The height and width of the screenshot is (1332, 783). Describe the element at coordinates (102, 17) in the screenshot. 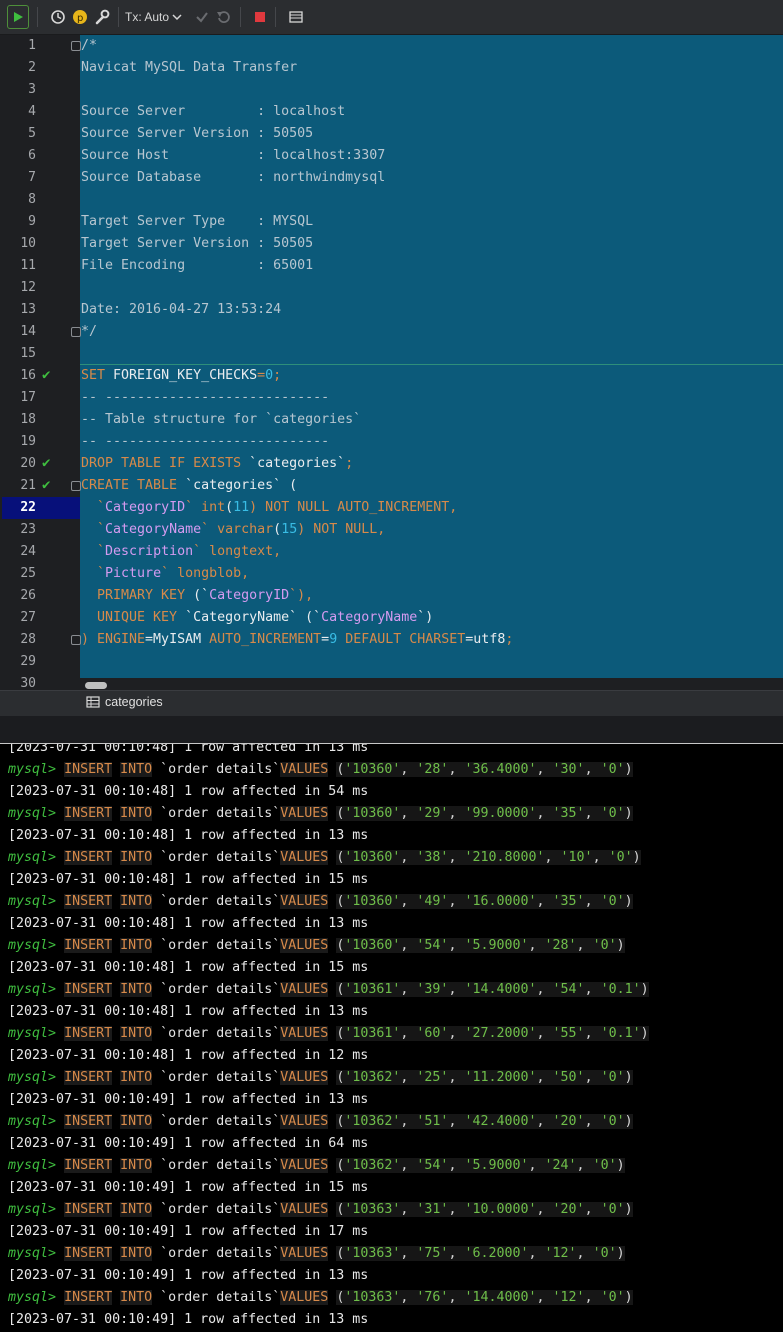

I see `settings-button` at that location.